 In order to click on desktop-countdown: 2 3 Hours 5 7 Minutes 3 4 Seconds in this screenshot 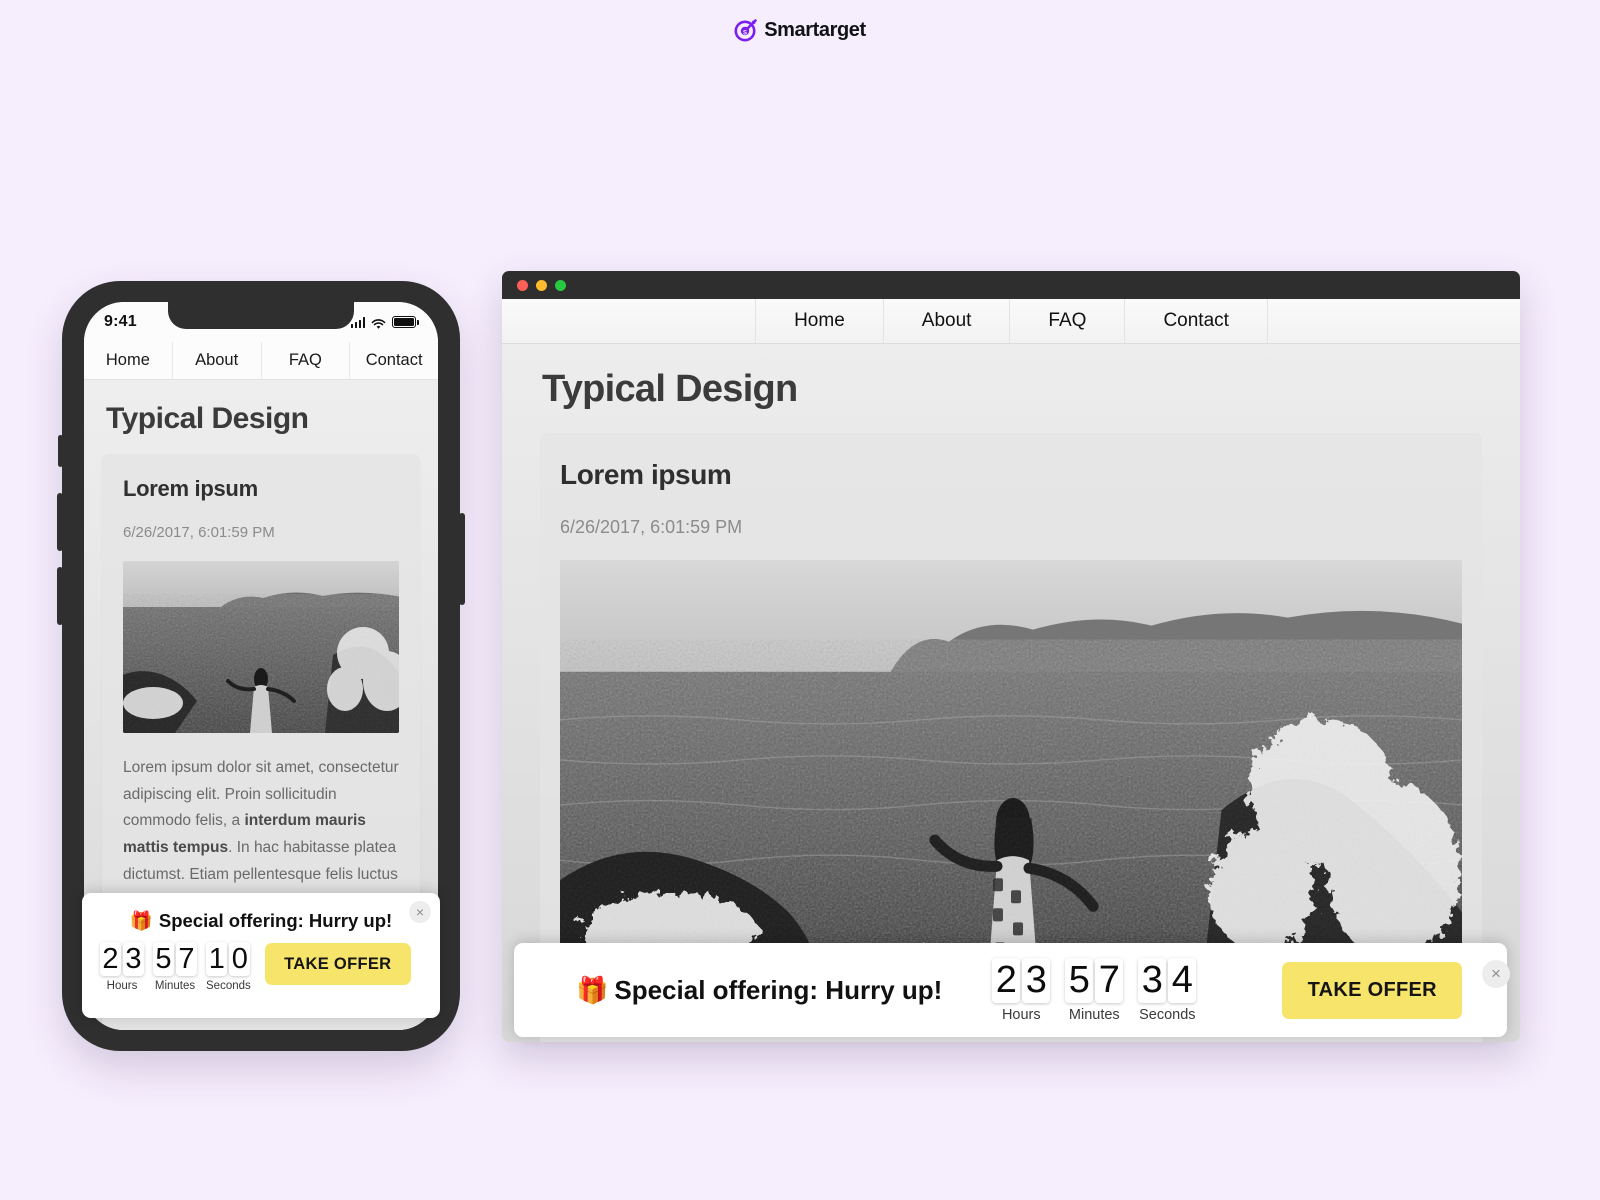, I will do `click(1094, 990)`.